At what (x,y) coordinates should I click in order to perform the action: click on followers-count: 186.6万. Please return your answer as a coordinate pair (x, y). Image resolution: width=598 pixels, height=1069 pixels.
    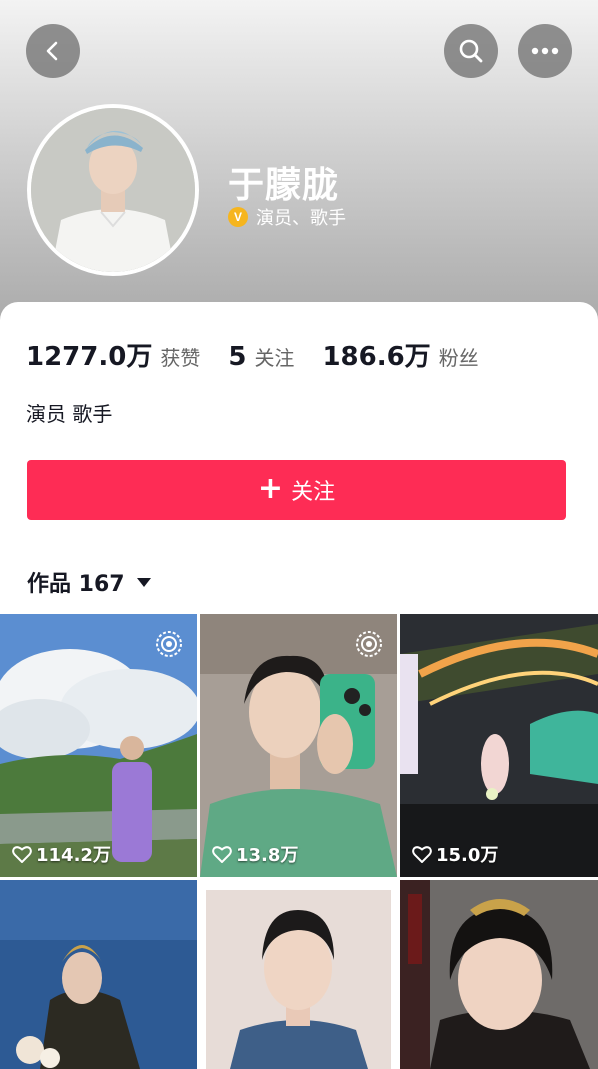
    Looking at the image, I should click on (376, 357).